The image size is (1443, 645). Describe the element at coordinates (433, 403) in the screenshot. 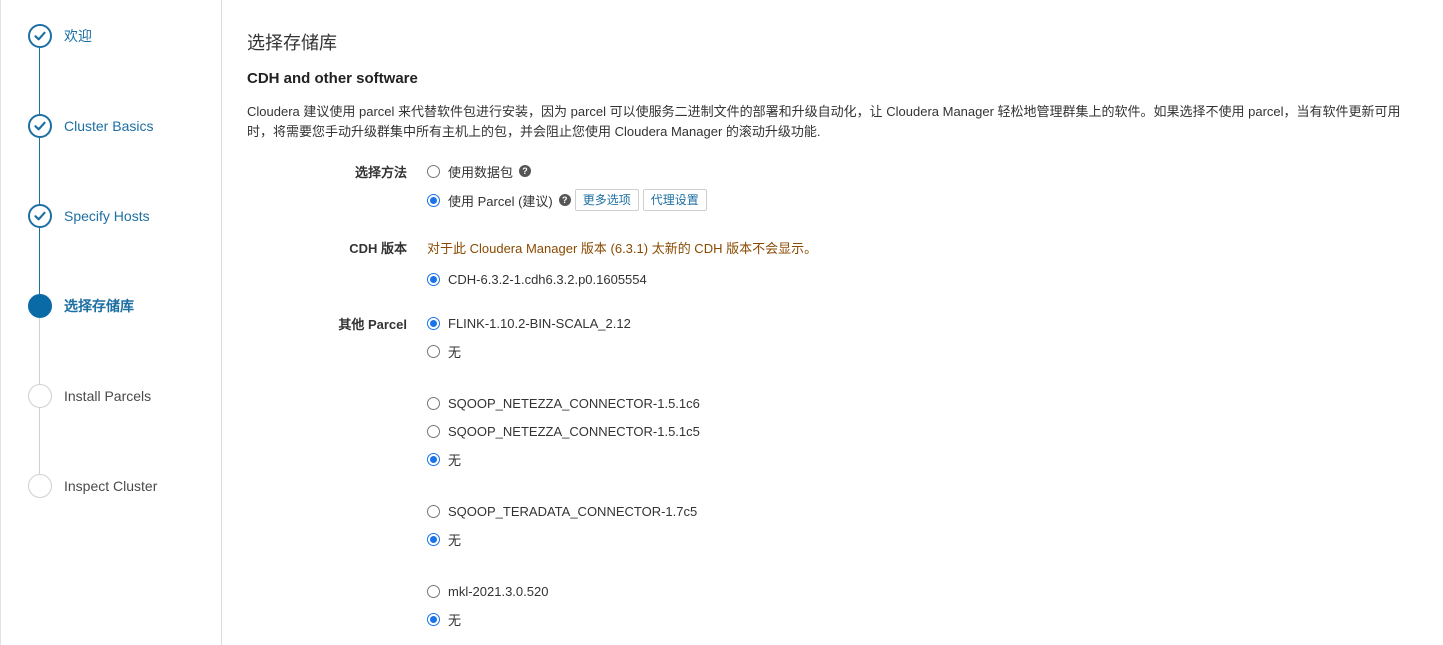

I see `radio-sqoop-netezza-1c6` at that location.